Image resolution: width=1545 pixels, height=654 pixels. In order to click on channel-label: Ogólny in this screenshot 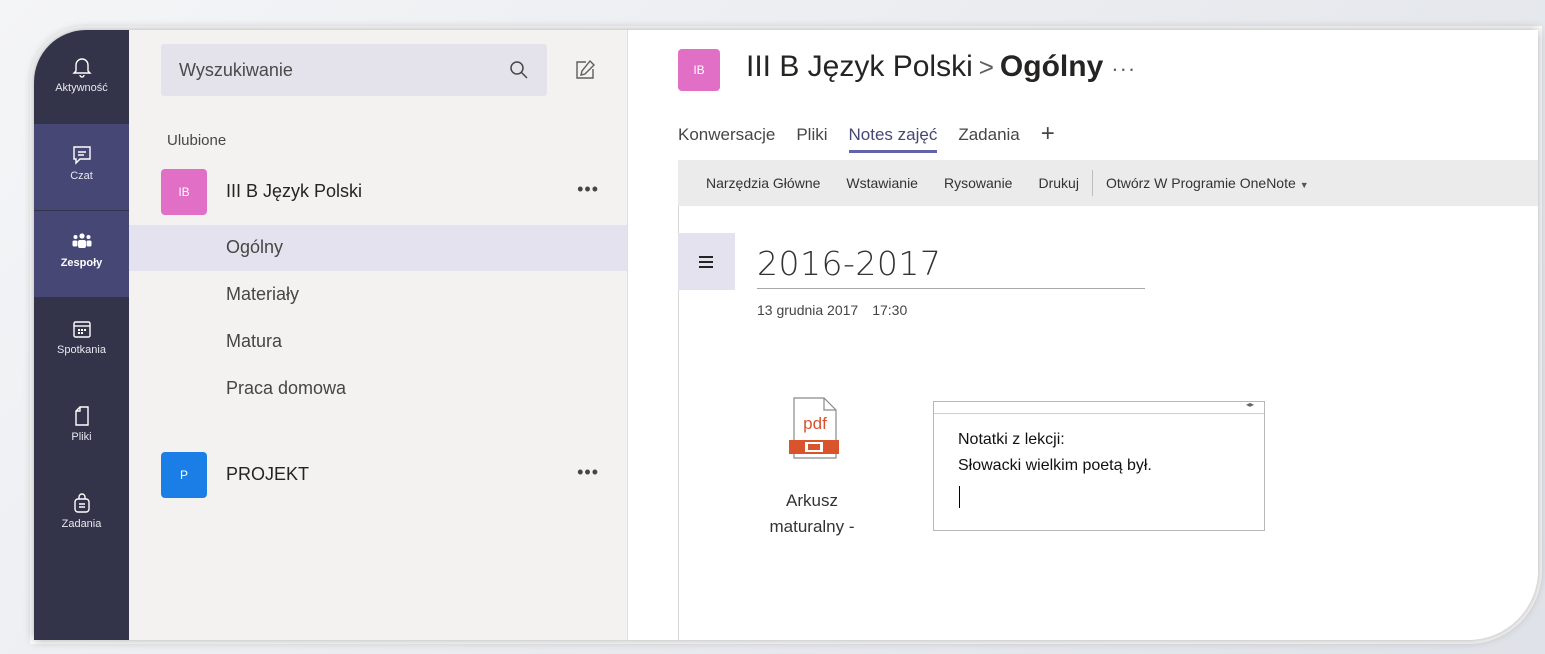, I will do `click(255, 247)`.